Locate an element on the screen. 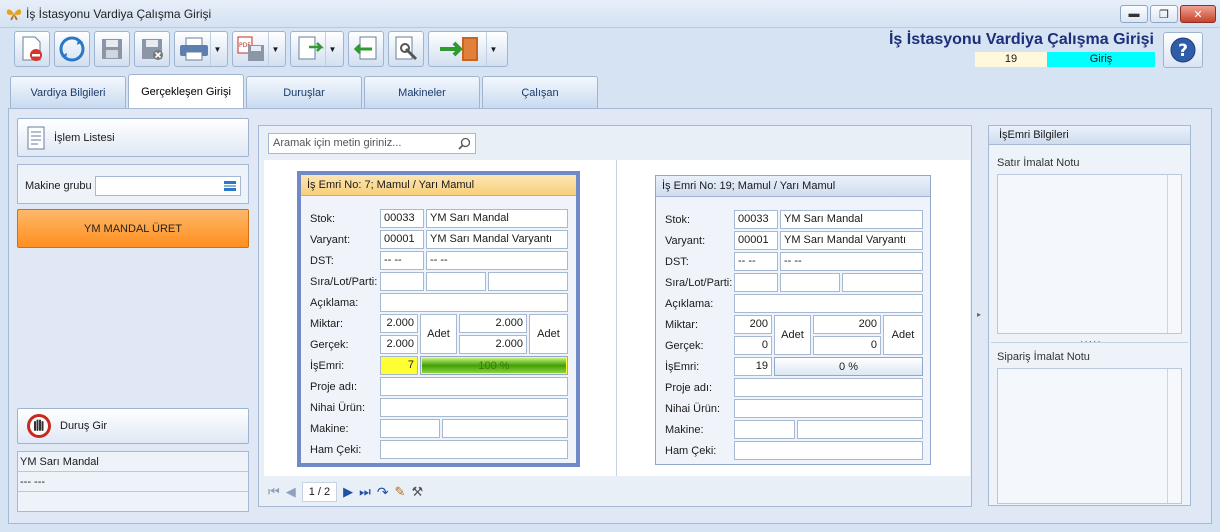  help-button: ? is located at coordinates (1183, 50).